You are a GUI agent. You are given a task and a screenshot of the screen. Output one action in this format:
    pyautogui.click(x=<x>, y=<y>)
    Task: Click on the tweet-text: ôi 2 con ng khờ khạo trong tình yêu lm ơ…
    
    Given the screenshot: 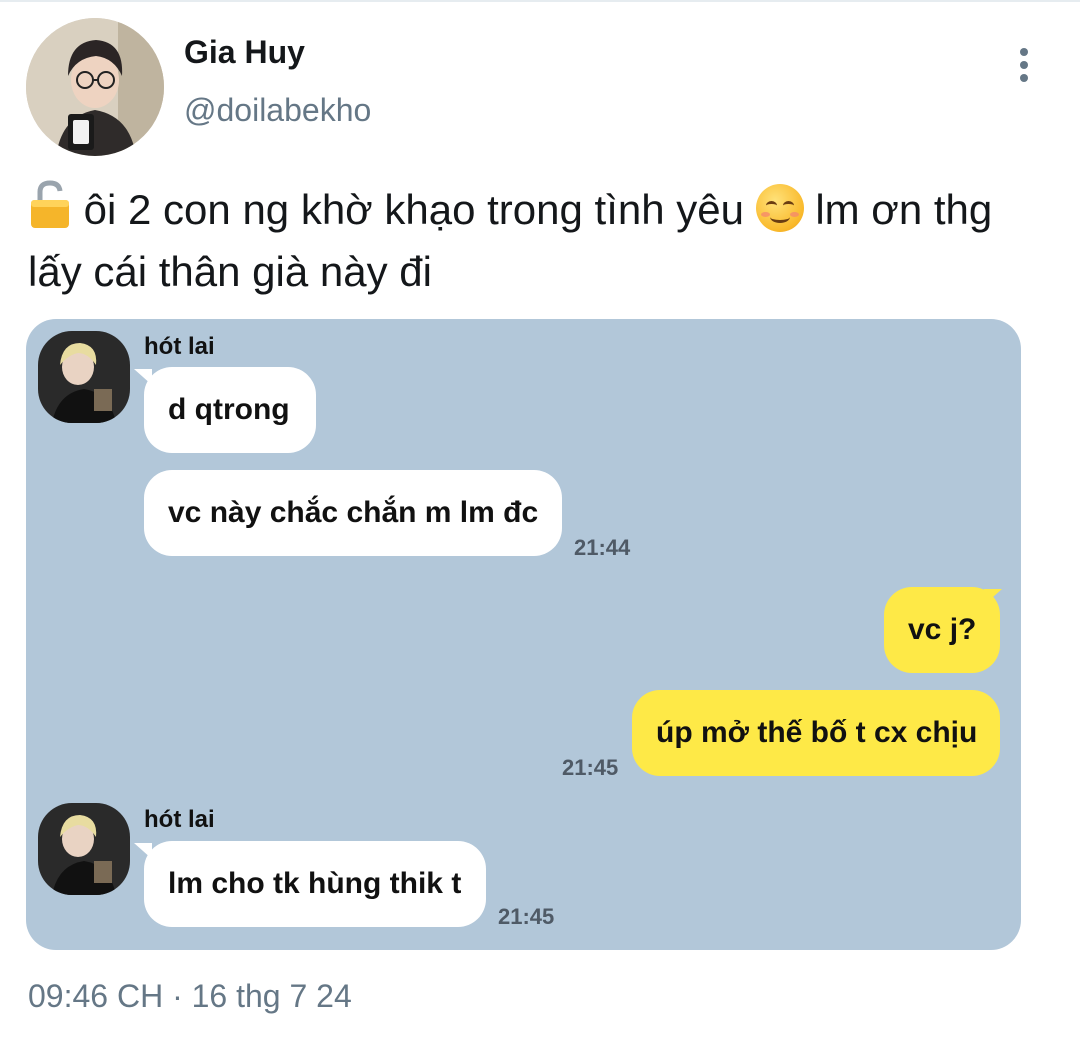 What is the action you would take?
    pyautogui.click(x=538, y=240)
    